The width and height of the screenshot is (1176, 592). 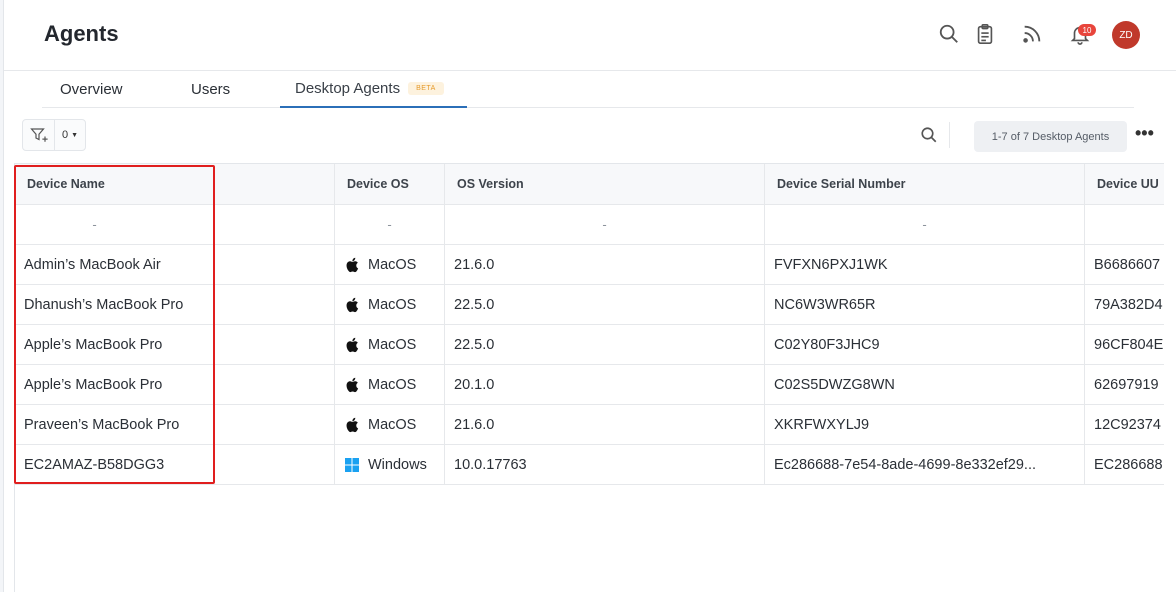 I want to click on more-options-icon: •••, so click(x=1144, y=133).